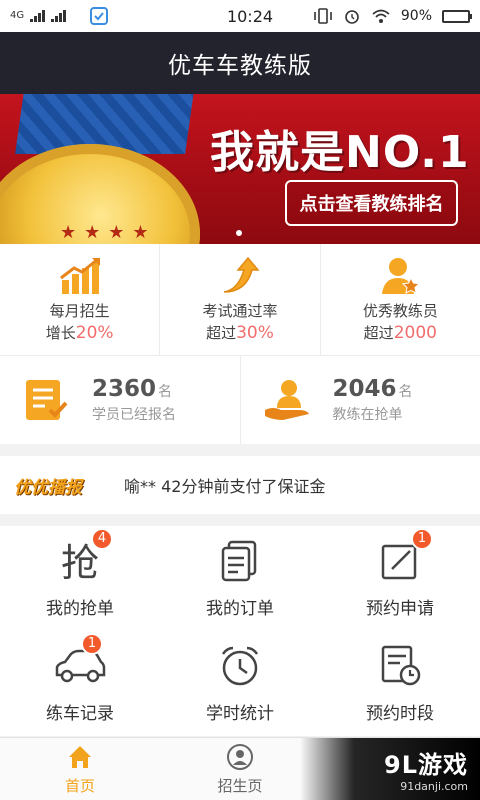 The width and height of the screenshot is (480, 800). I want to click on menu-label: 学时统计, so click(240, 713).